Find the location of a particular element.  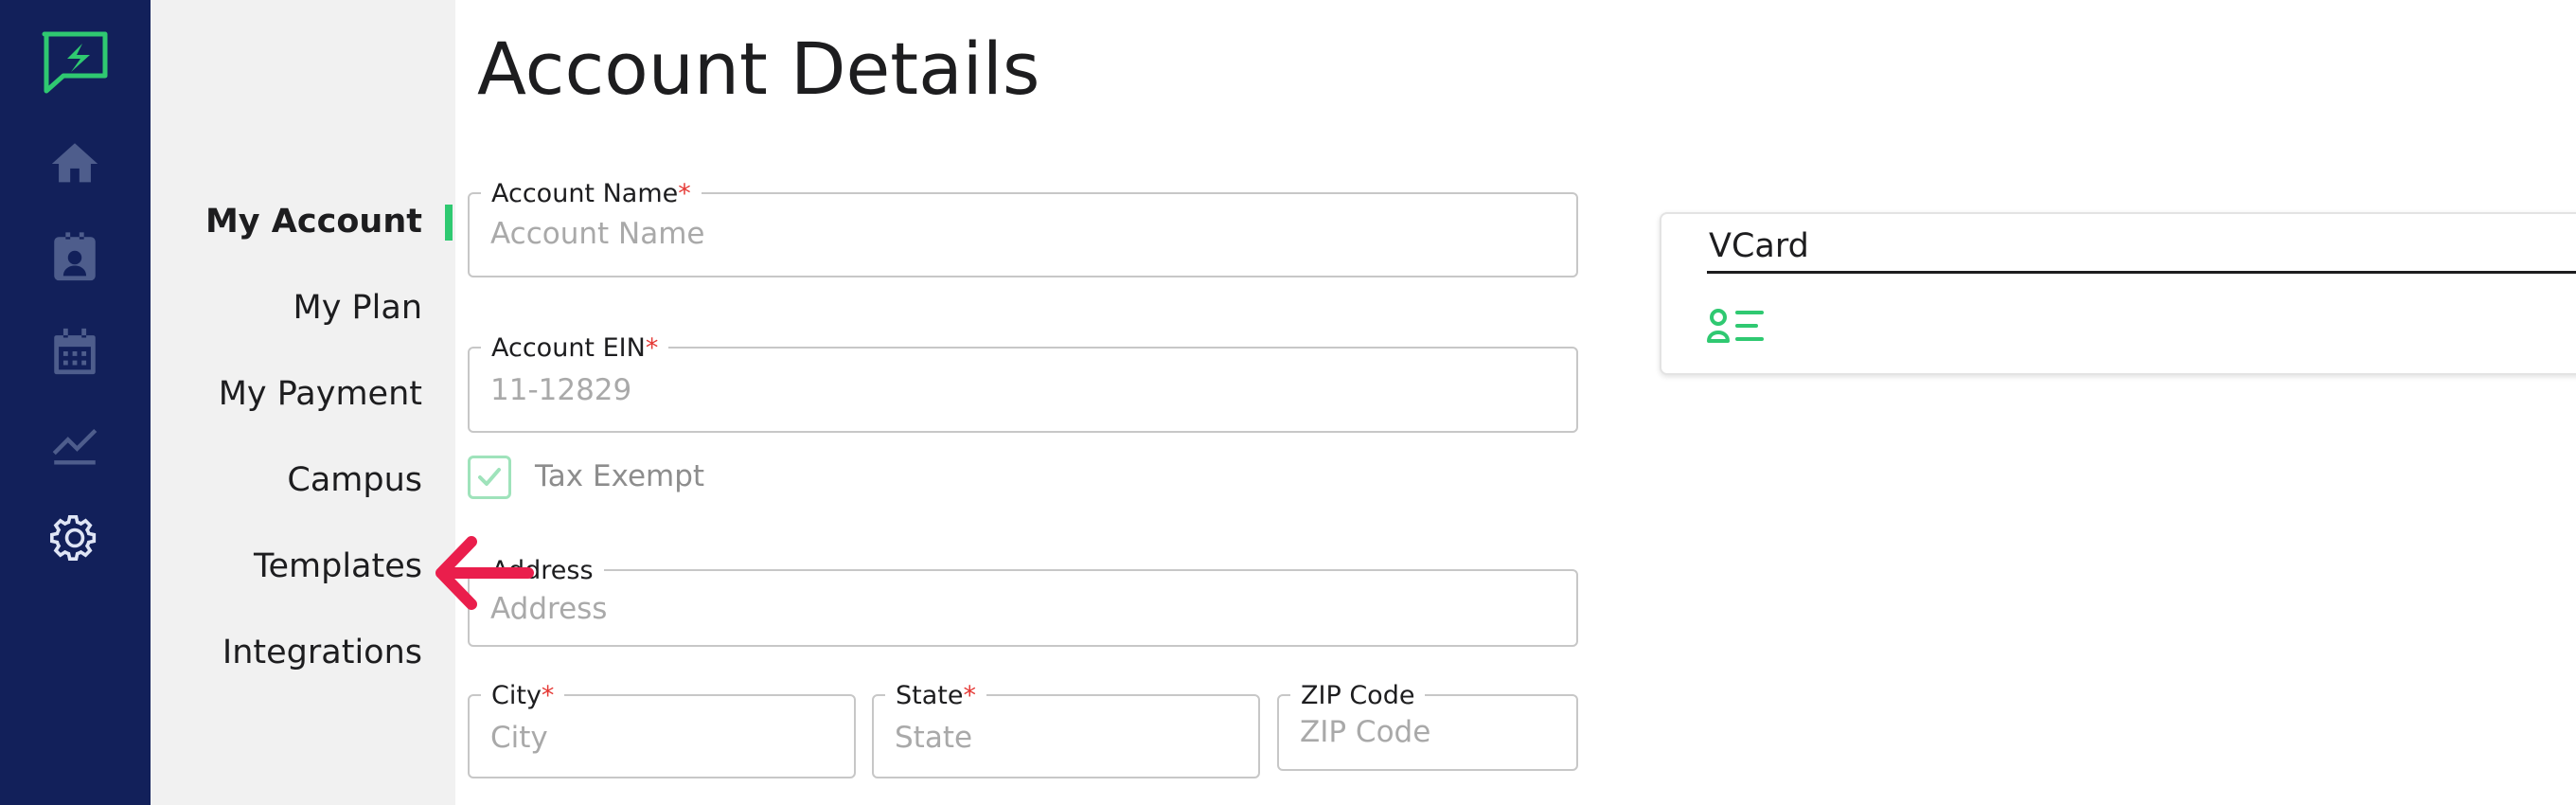

menu-item-my-payment: My Payment is located at coordinates (321, 394).